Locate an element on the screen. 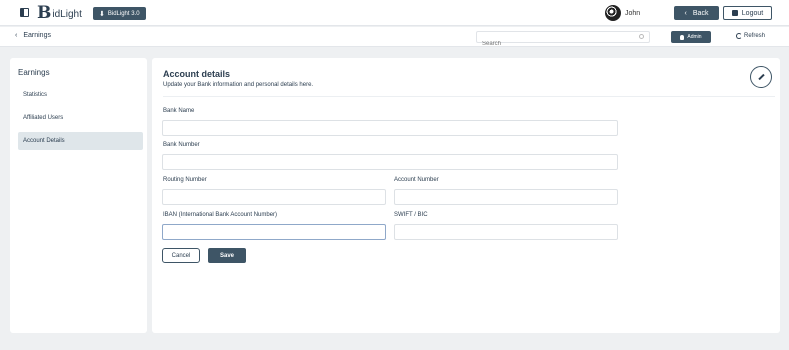  user-icon is located at coordinates (682, 37).